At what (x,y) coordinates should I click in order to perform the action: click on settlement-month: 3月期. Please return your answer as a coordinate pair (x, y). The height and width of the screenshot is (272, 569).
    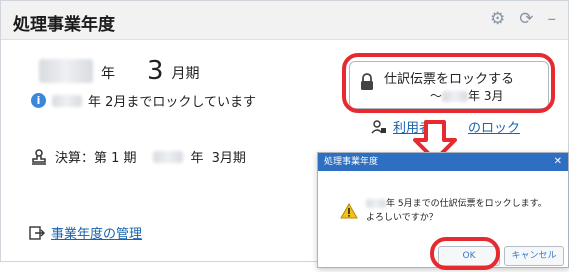
    Looking at the image, I should click on (228, 158).